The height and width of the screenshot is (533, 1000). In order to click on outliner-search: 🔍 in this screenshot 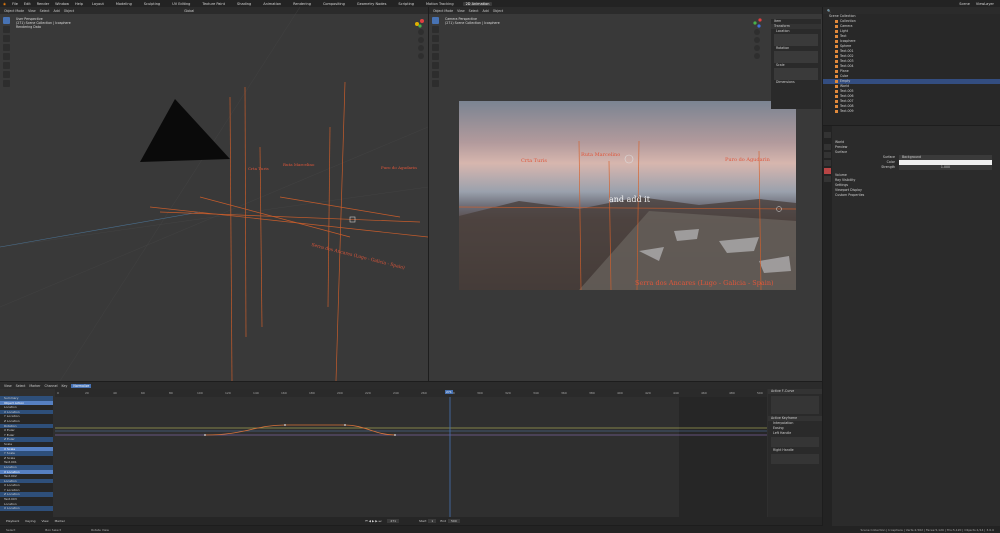, I will do `click(829, 11)`.